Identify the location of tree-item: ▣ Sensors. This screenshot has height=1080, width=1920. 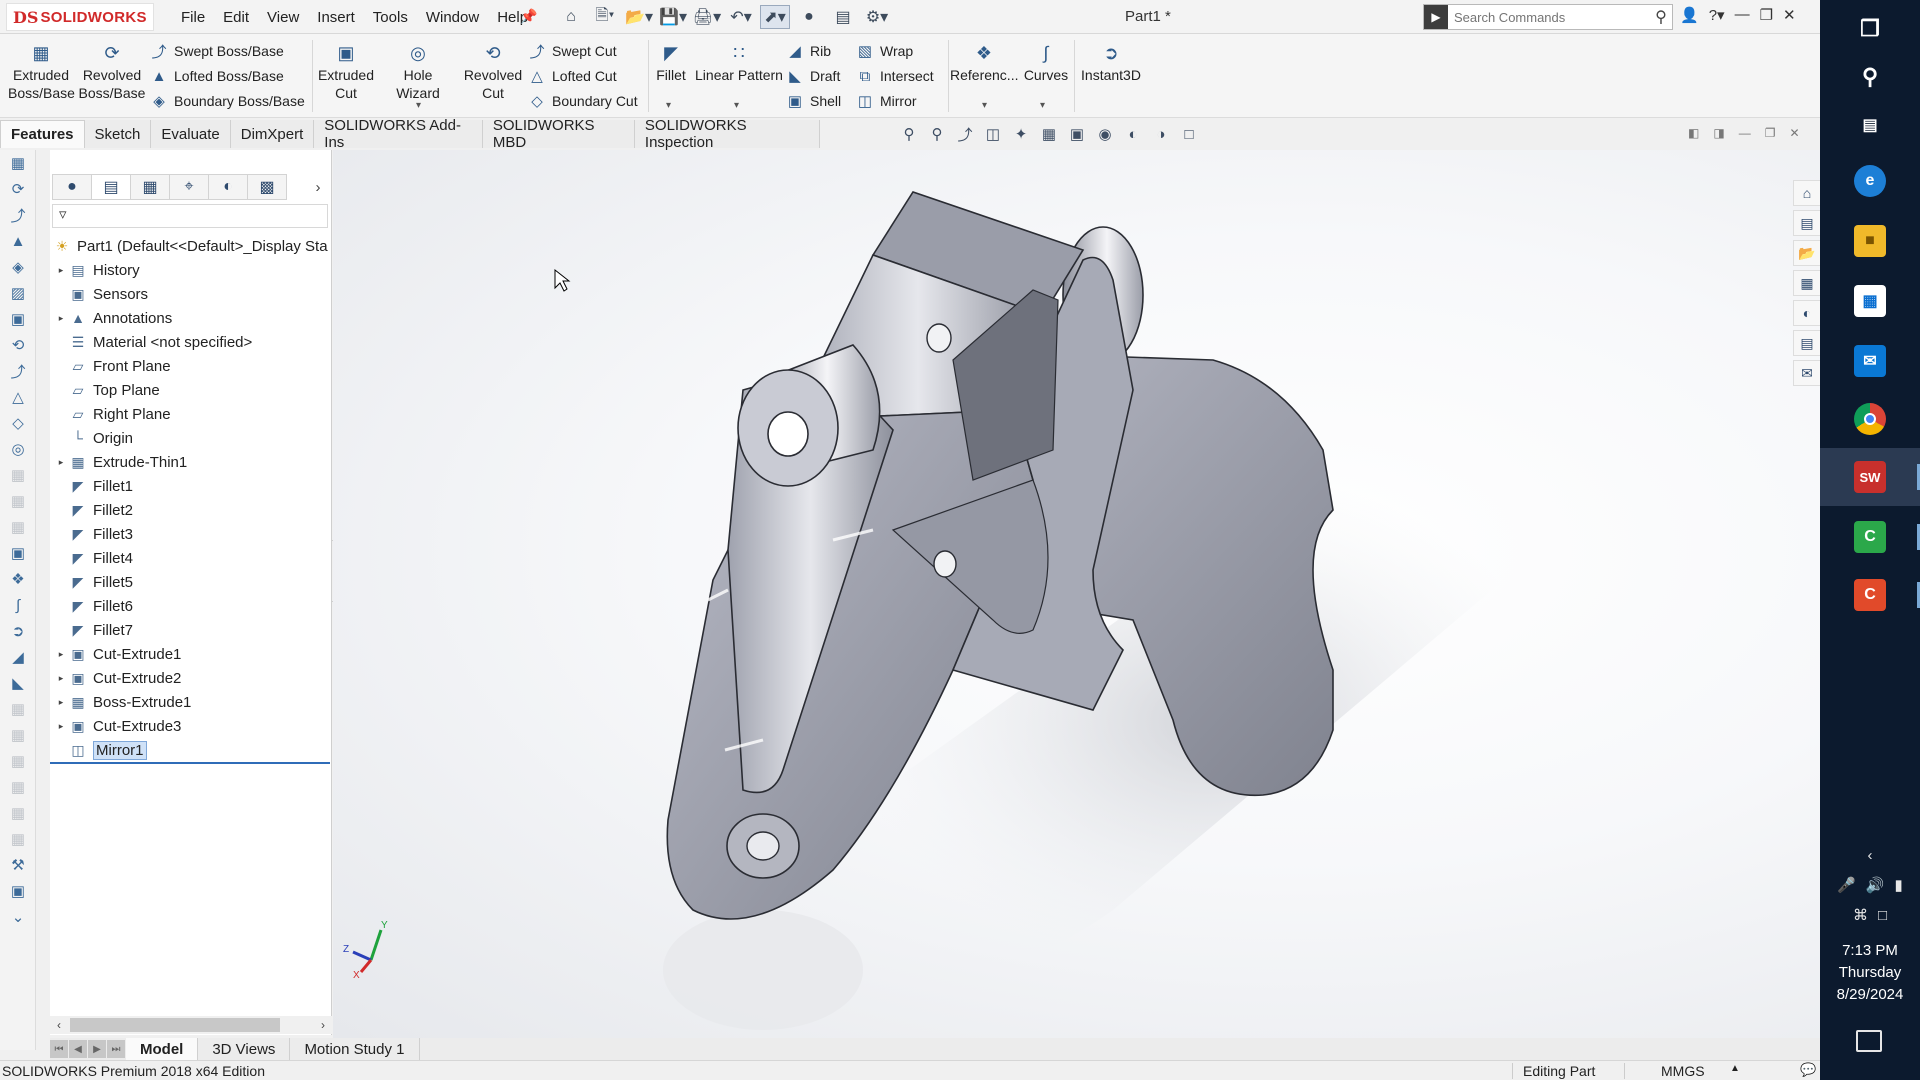
(191, 294).